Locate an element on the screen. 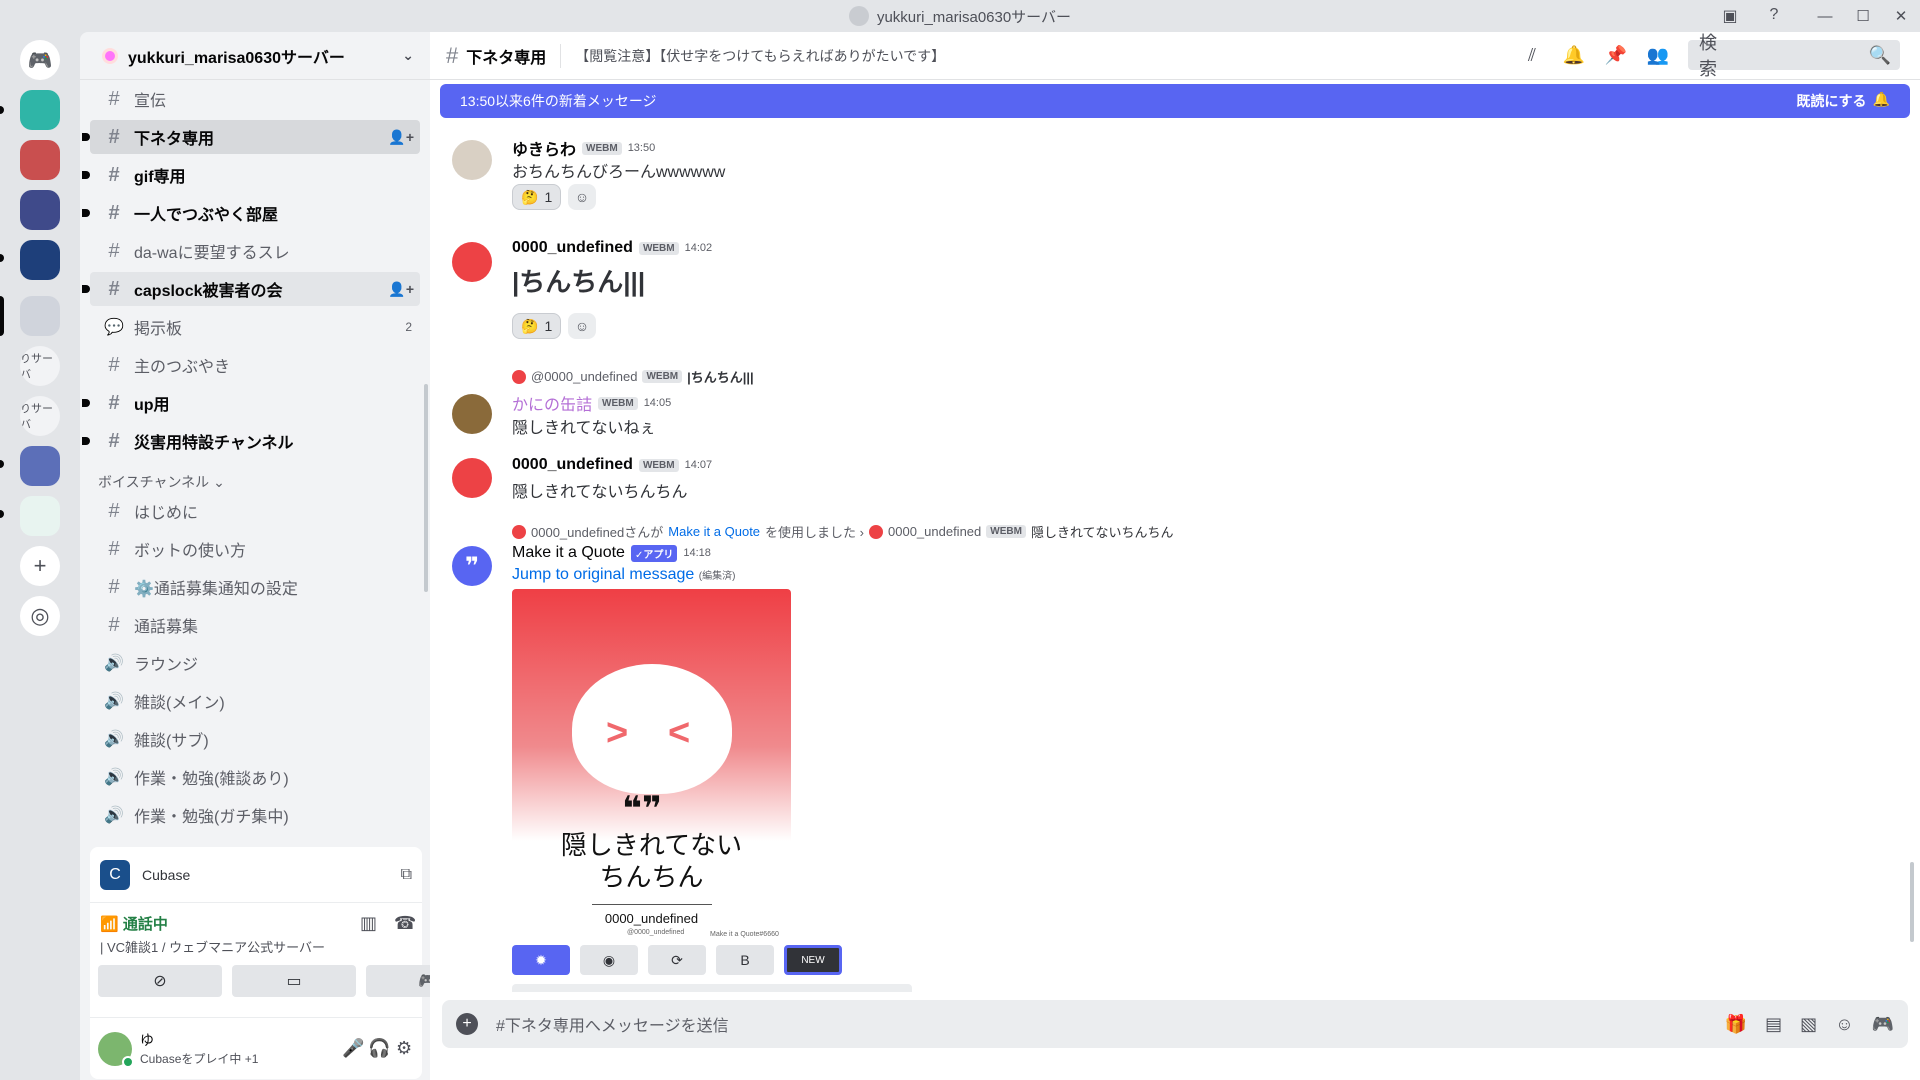 Image resolution: width=1920 pixels, height=1080 pixels. direct-messages-button: 🎮 is located at coordinates (40, 60).